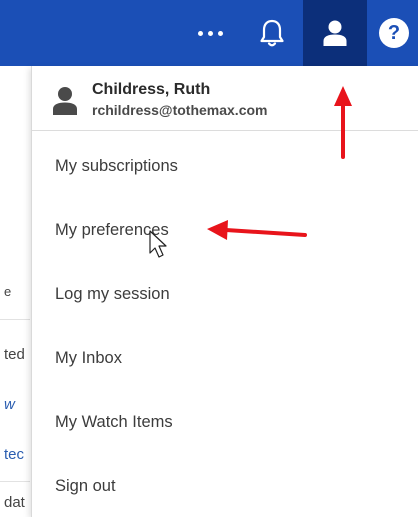  Describe the element at coordinates (116, 165) in the screenshot. I see `menu-item-label: My subscriptions` at that location.